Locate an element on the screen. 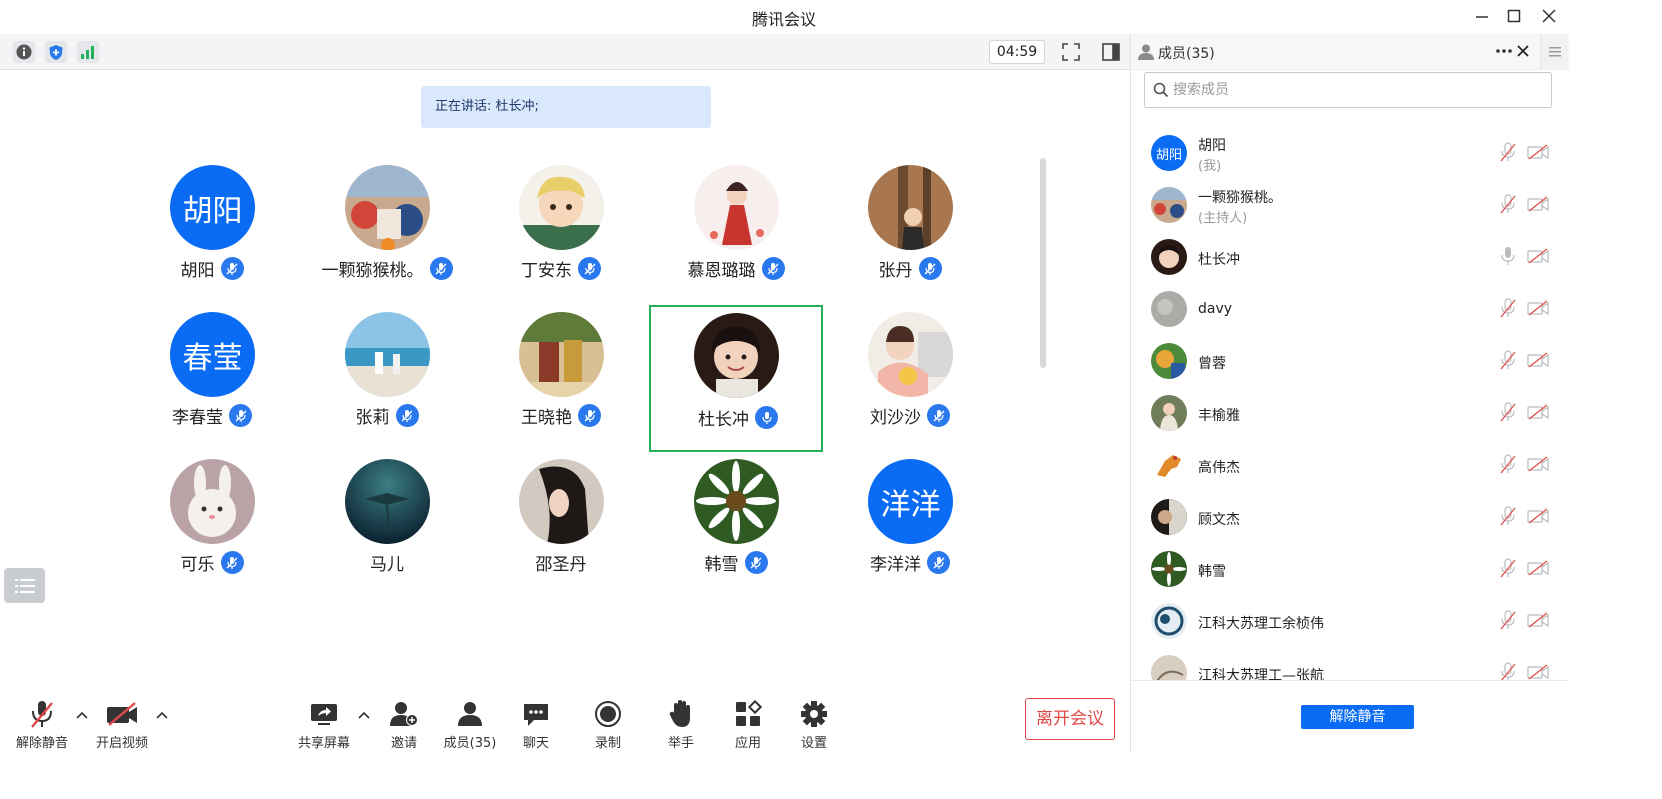  participant-tile: 马儿 is located at coordinates (387, 529).